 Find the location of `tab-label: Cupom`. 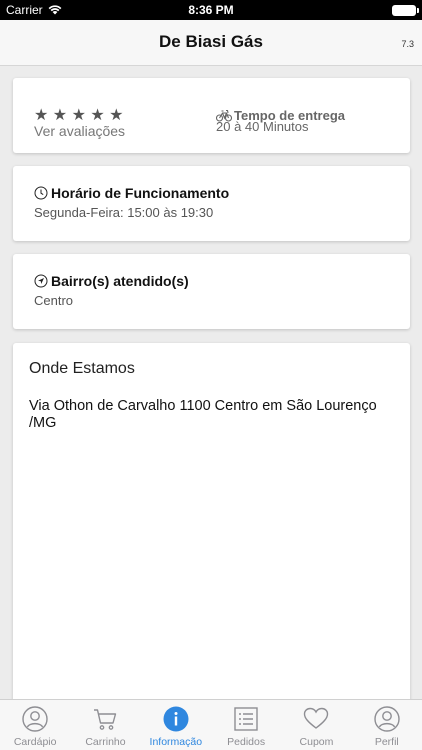

tab-label: Cupom is located at coordinates (316, 742).